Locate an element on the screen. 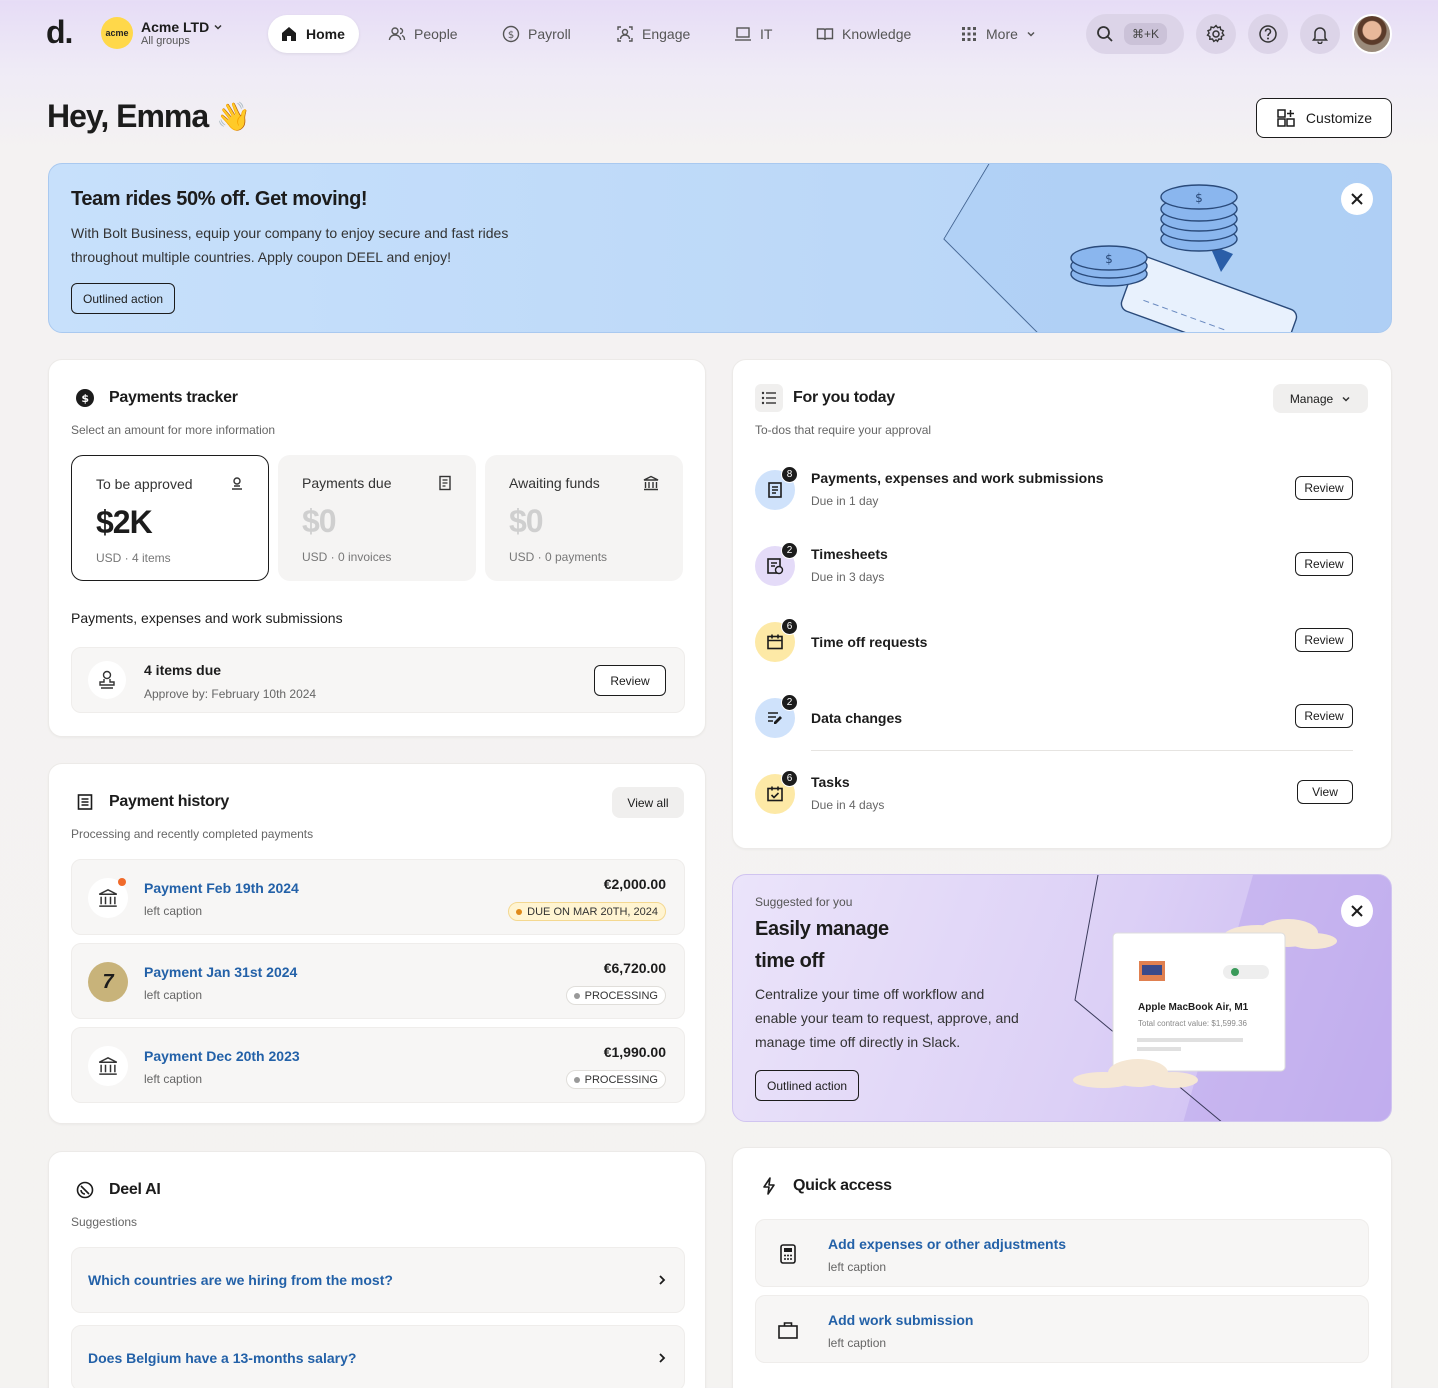 The width and height of the screenshot is (1438, 1388). todo-item-time-off: 6 Time off requests Review is located at coordinates (1054, 644).